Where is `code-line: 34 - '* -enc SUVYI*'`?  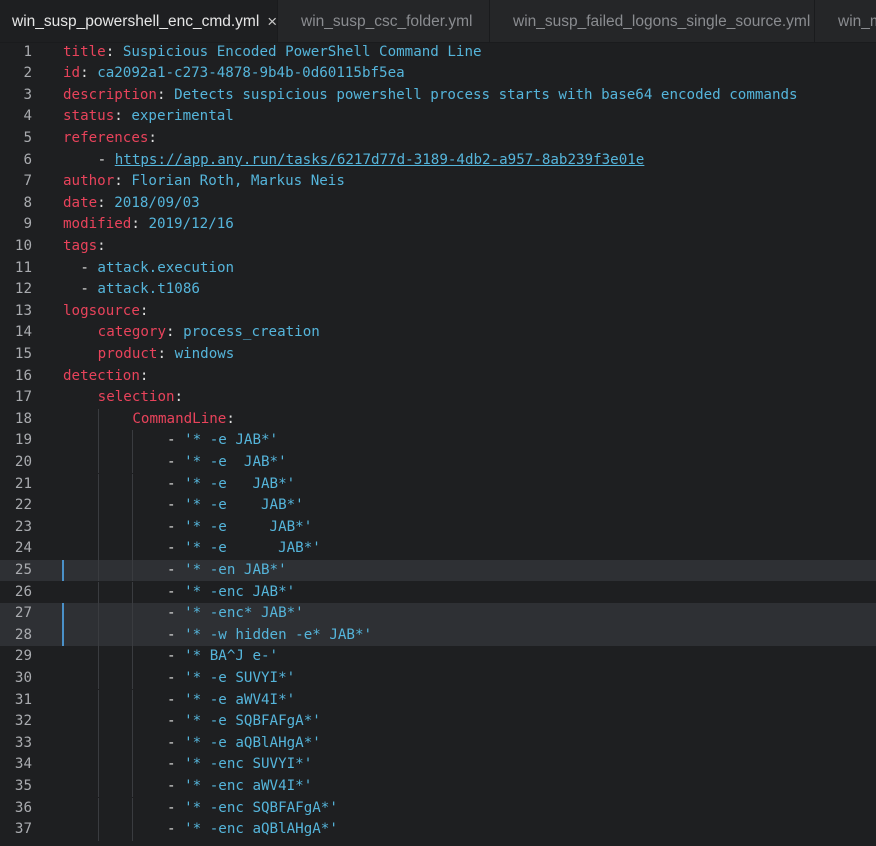 code-line: 34 - '* -enc SUVYI*' is located at coordinates (438, 765).